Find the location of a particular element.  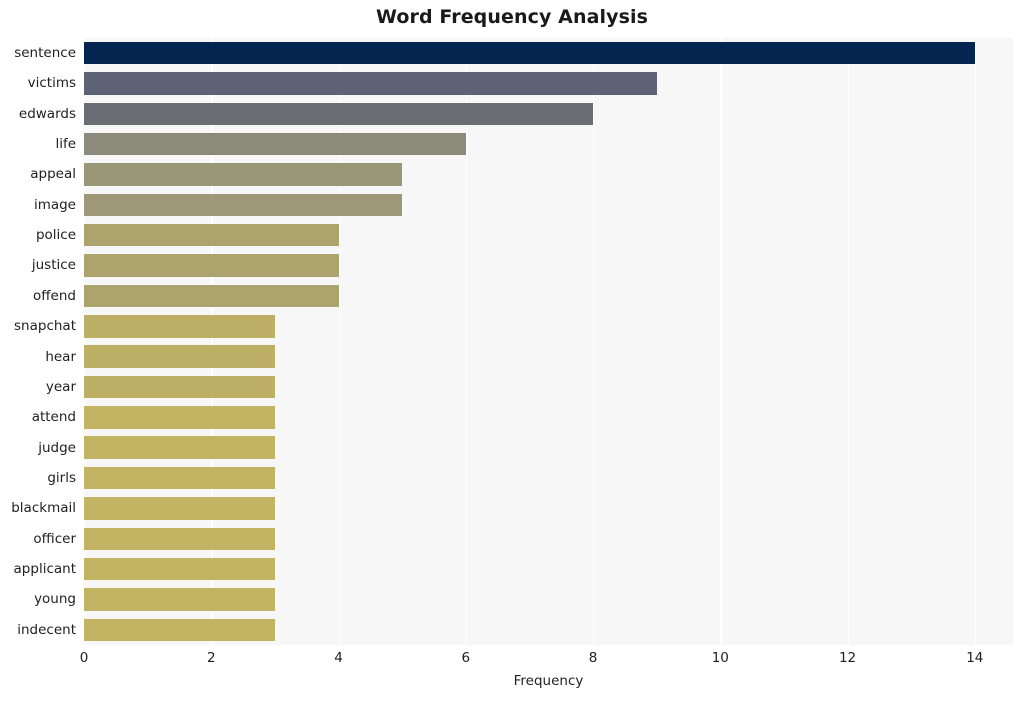

y-tick-label-year: year is located at coordinates (60, 386).